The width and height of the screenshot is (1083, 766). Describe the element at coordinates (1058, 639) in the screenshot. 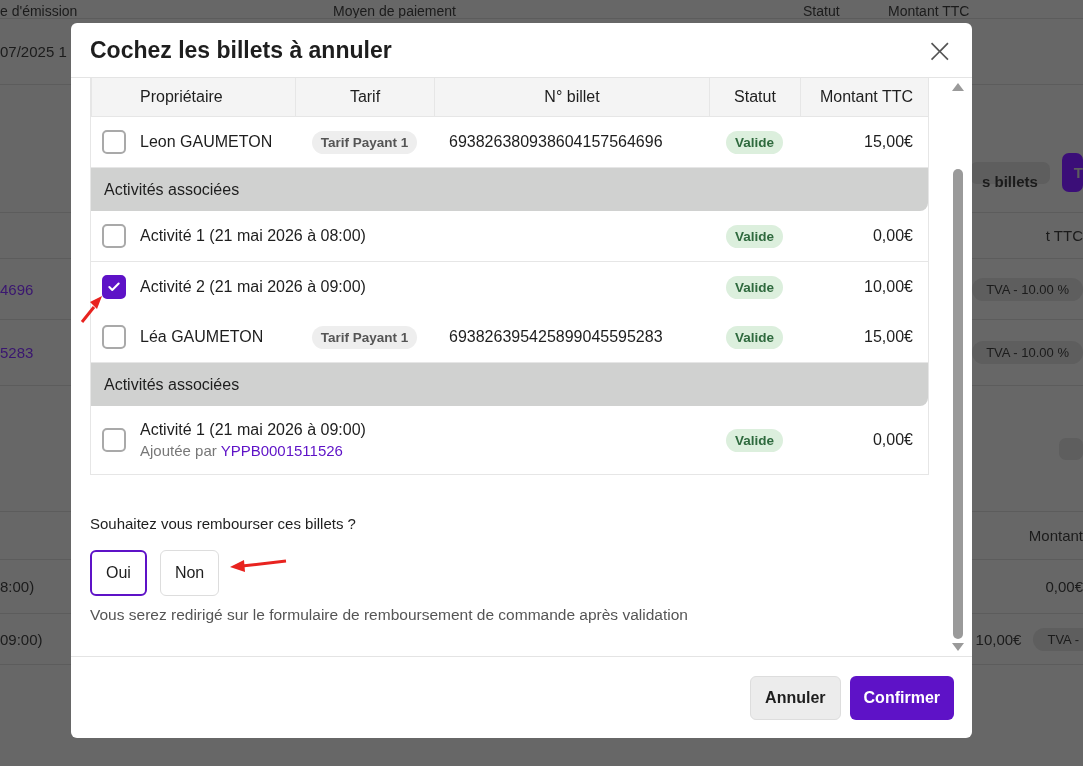

I see `vat-badge: TVA -` at that location.